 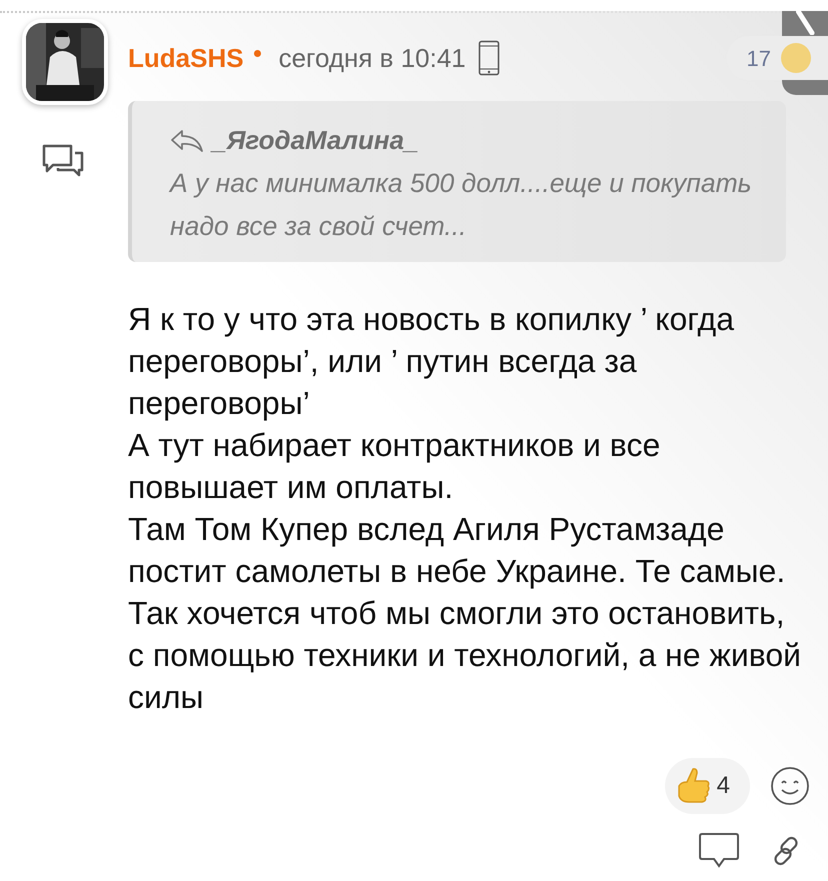 What do you see at coordinates (431, 361) in the screenshot?
I see `comment-paragraph: Я к то у что эта новость в копилку ’ когда переговоры’, или ’ путин всегда за переговоры’` at bounding box center [431, 361].